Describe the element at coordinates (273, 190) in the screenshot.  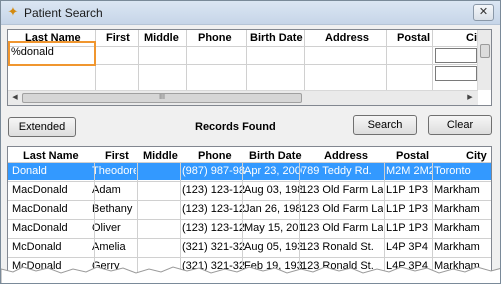
I see `cell-birth-date: Aug 03, 1982` at that location.